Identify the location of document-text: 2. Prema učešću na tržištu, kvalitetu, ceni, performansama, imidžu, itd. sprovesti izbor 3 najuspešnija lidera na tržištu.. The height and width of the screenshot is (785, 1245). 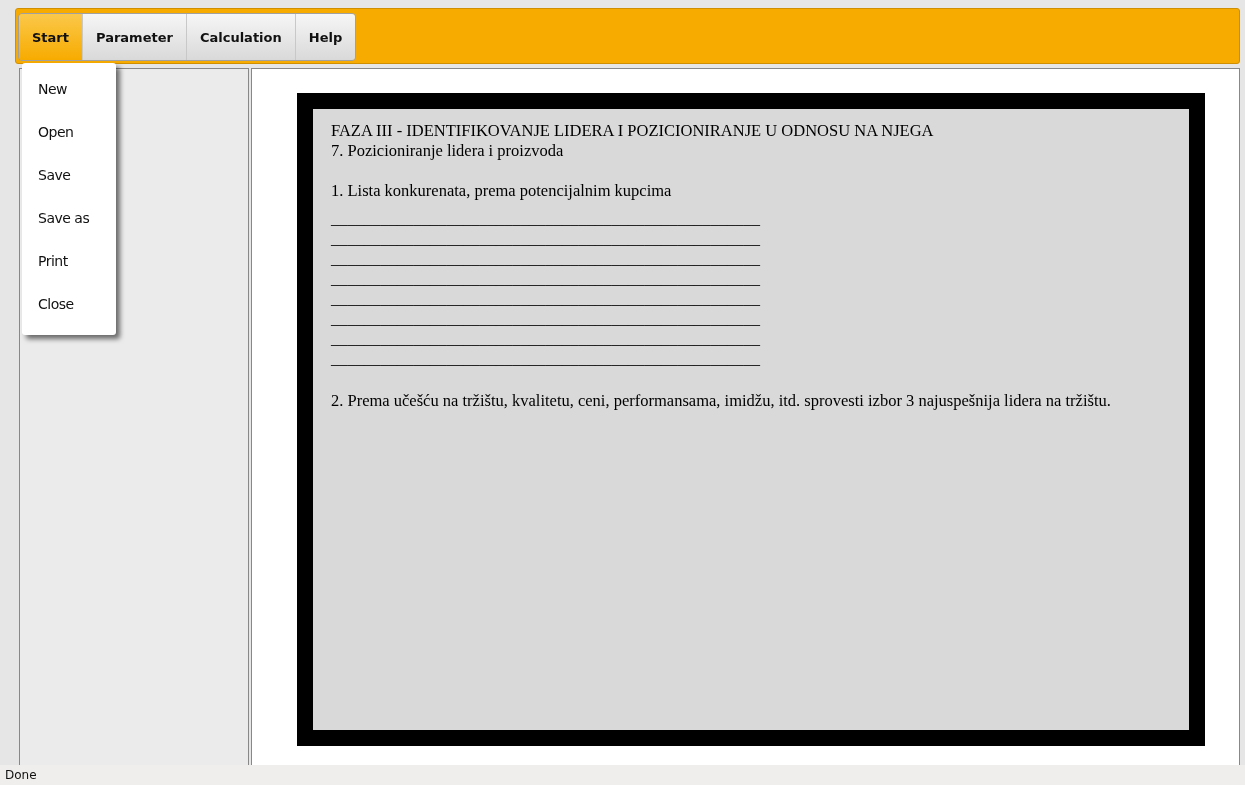
(721, 401).